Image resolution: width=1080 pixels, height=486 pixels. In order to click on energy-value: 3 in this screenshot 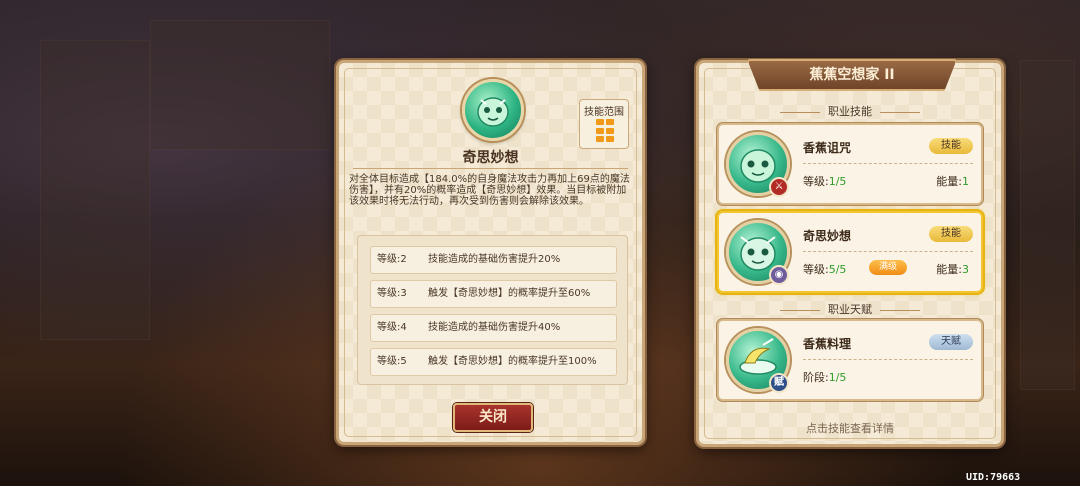, I will do `click(965, 269)`.